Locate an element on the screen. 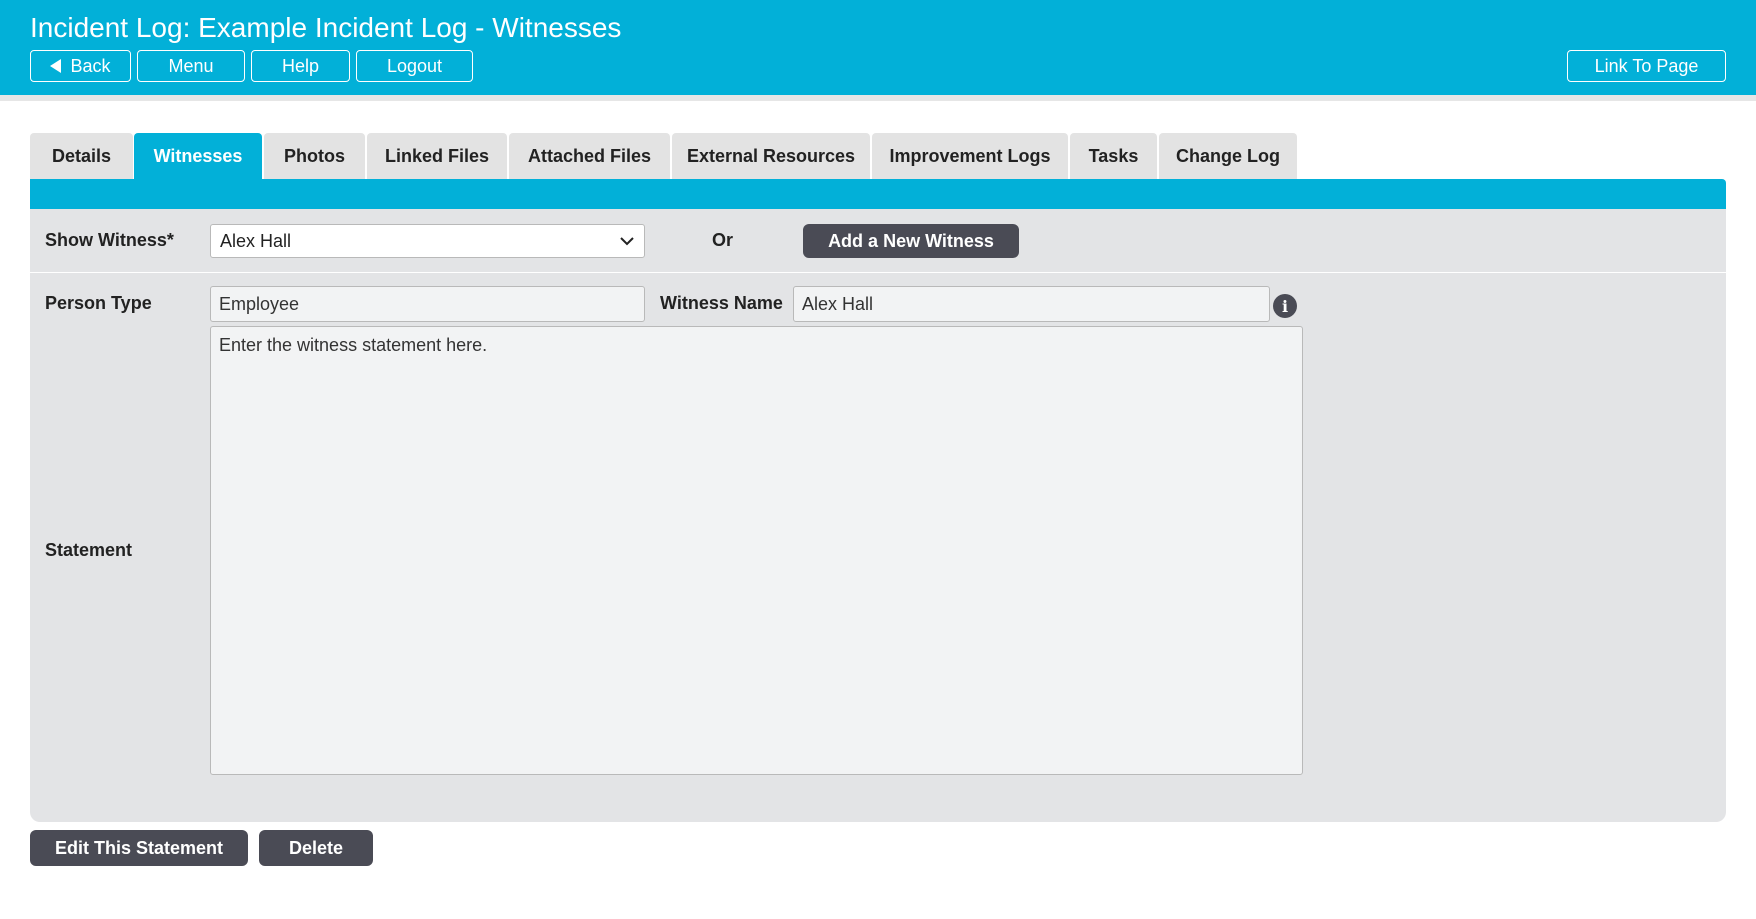 This screenshot has height=919, width=1756. menu-button: Menu is located at coordinates (191, 66).